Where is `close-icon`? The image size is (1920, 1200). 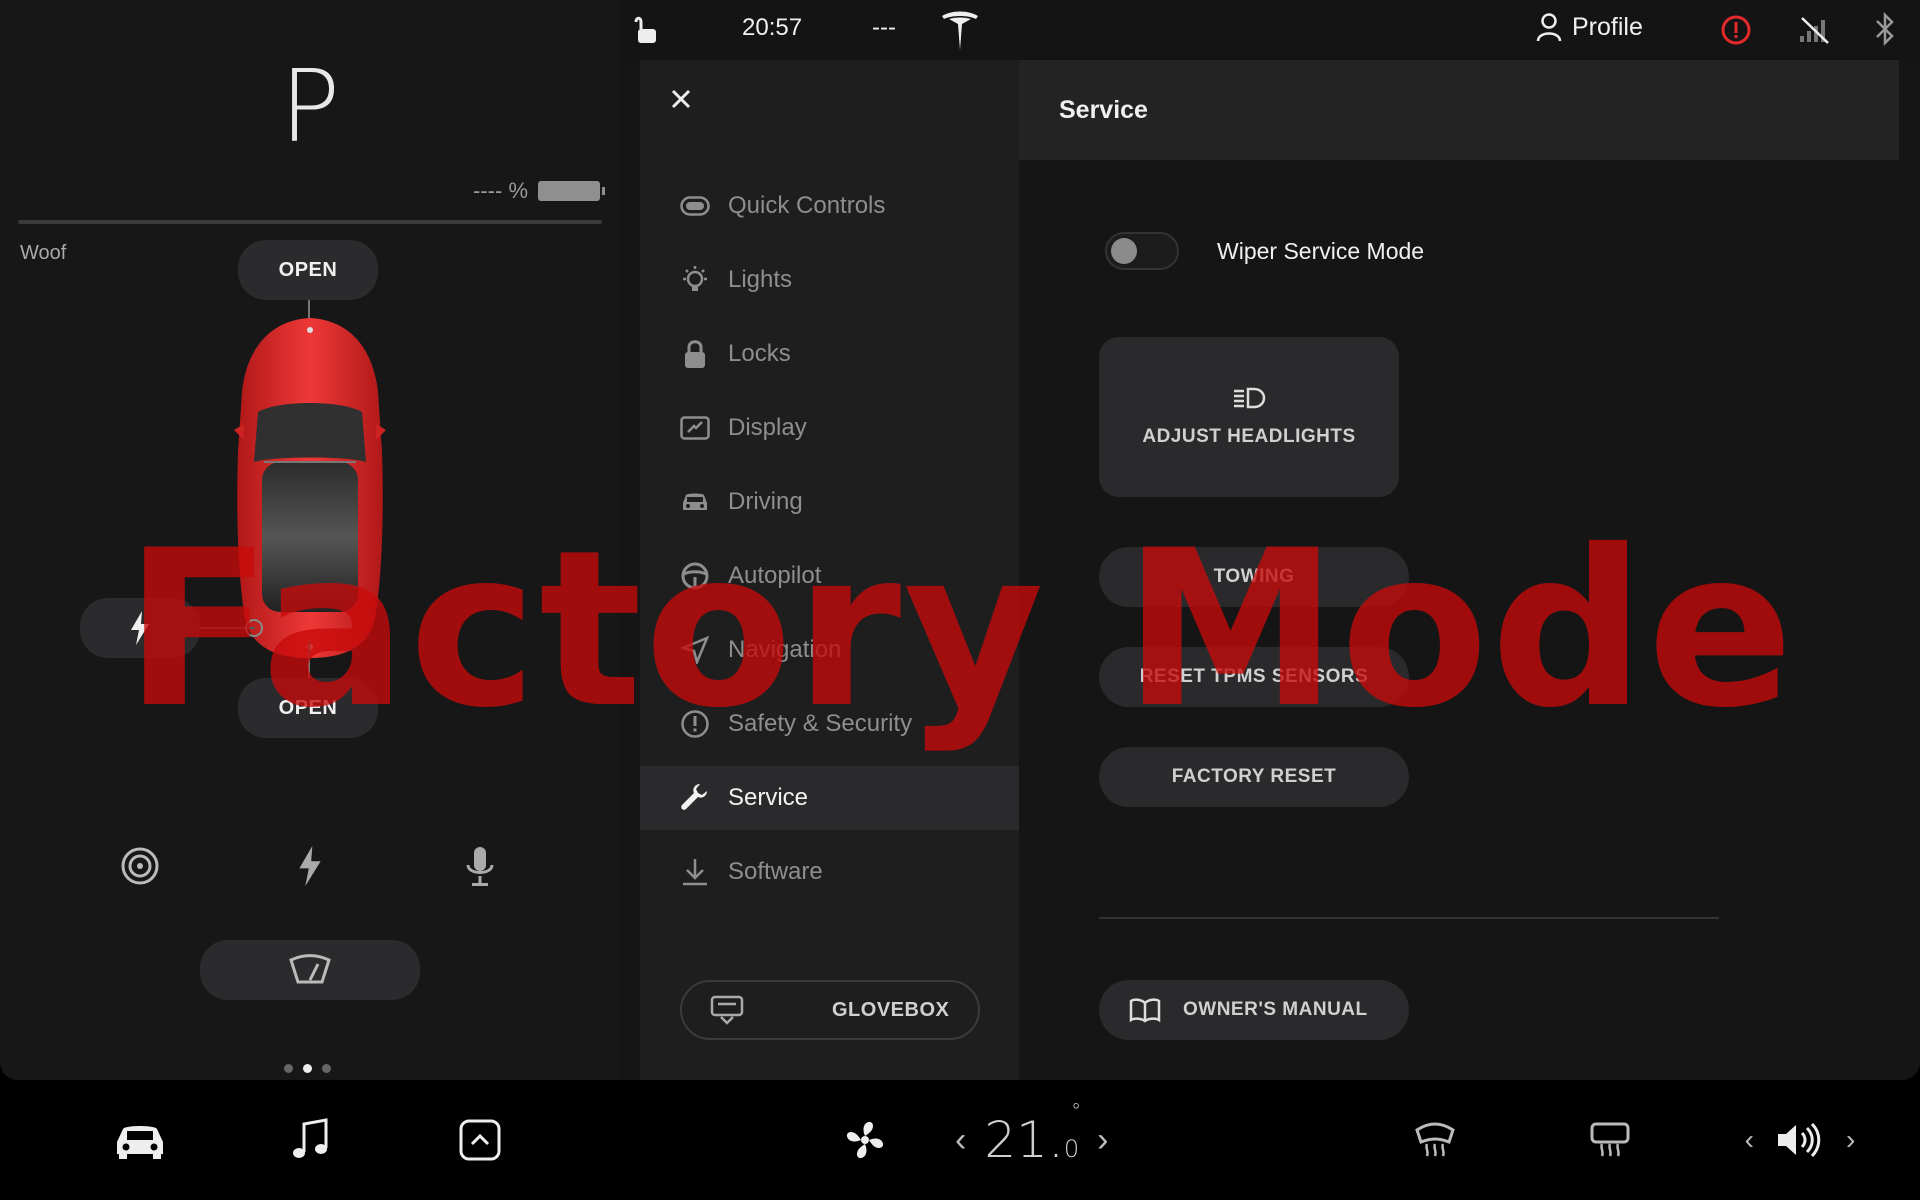 close-icon is located at coordinates (681, 99).